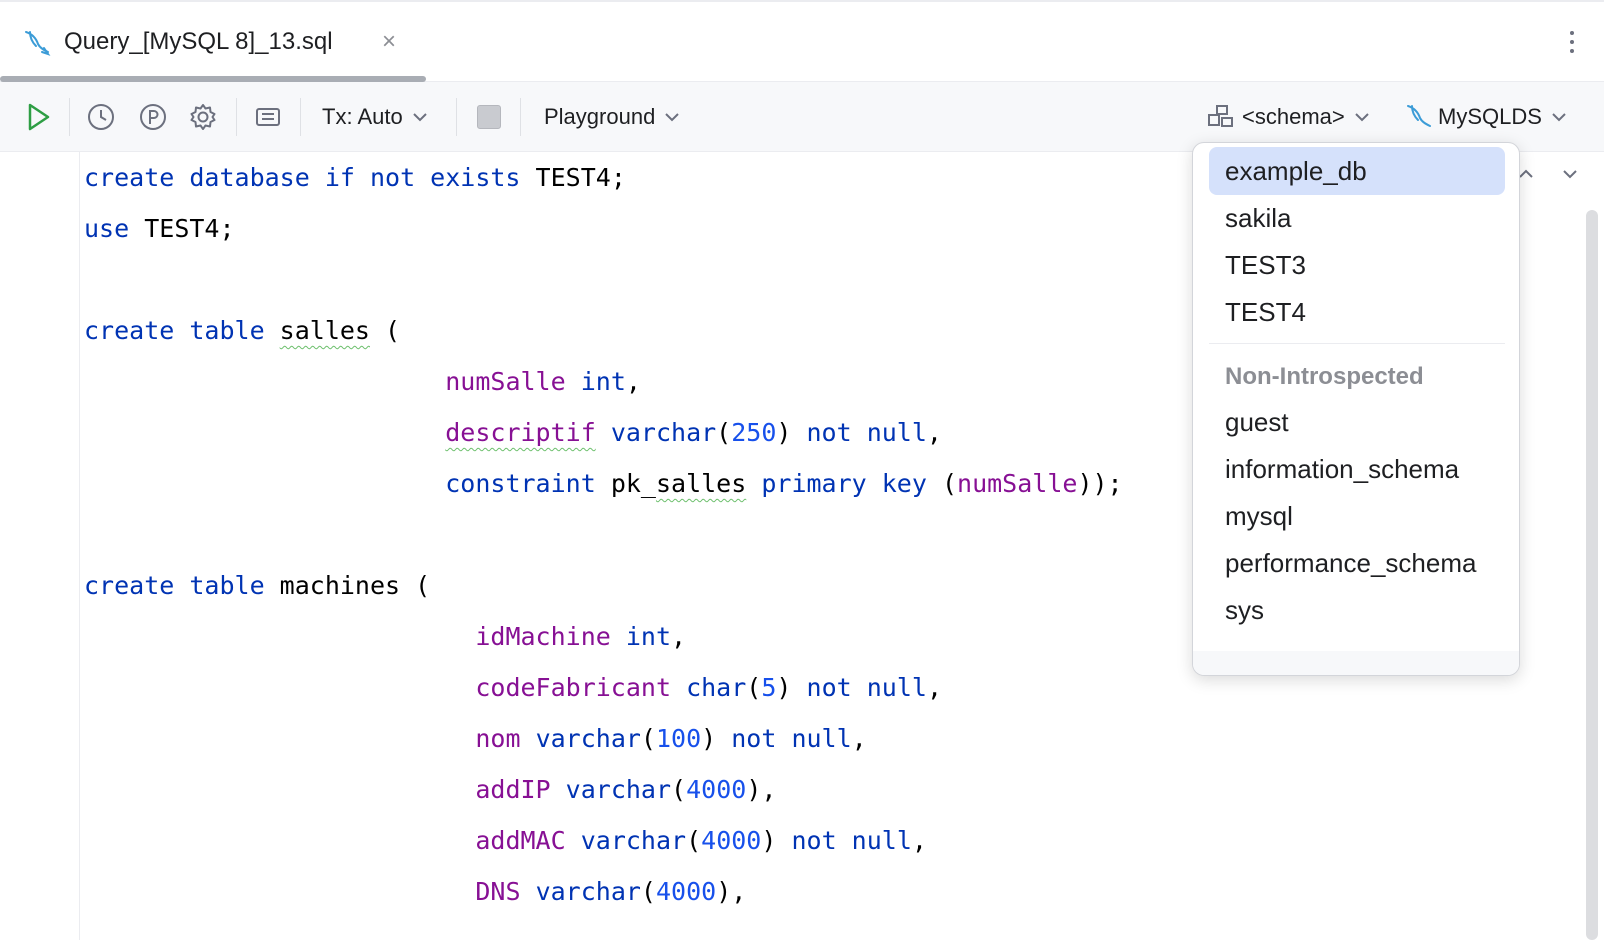 This screenshot has width=1604, height=940. Describe the element at coordinates (430, 790) in the screenshot. I see `code-line: addIP varchar(4000),` at that location.